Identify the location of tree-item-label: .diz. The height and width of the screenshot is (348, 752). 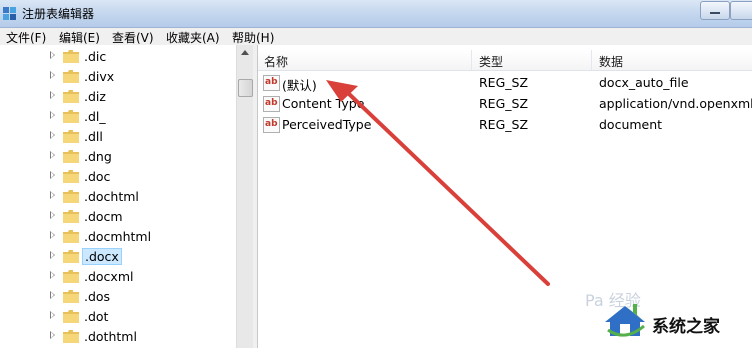
(95, 96).